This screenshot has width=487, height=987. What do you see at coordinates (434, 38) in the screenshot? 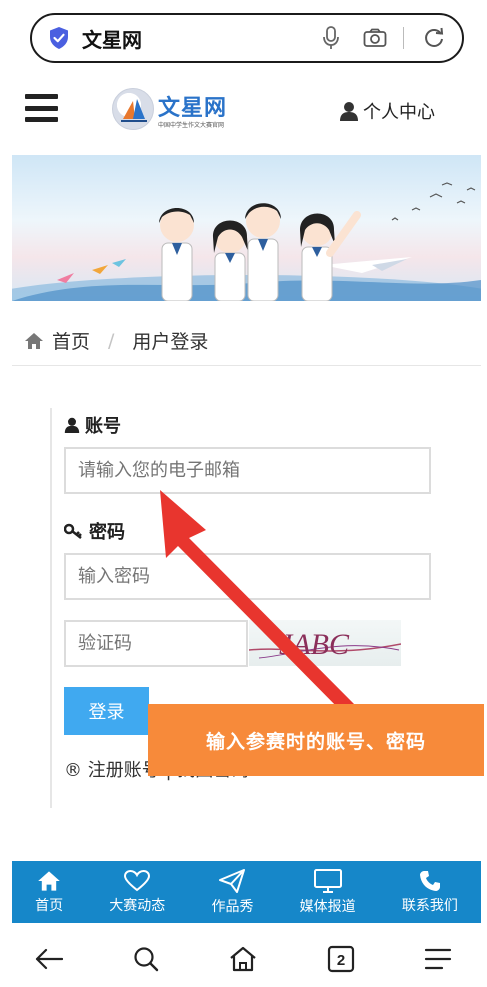
I see `reload-icon` at bounding box center [434, 38].